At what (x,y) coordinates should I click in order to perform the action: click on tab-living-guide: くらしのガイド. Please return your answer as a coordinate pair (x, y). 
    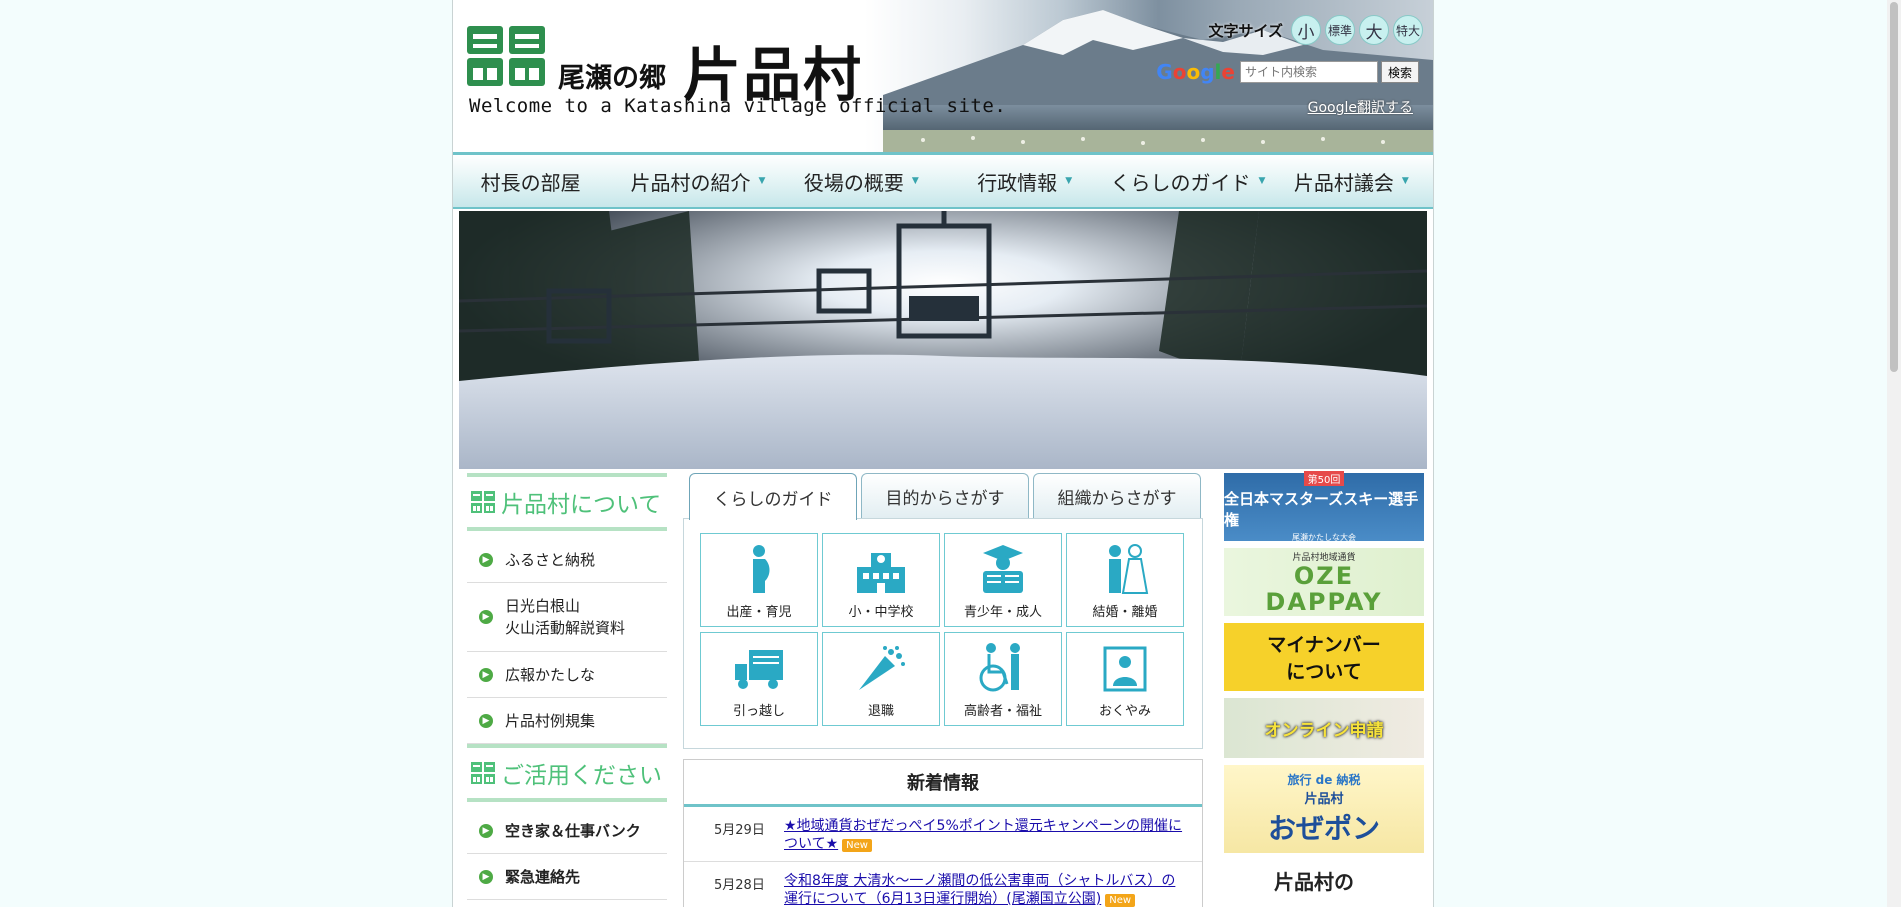
    Looking at the image, I should click on (773, 496).